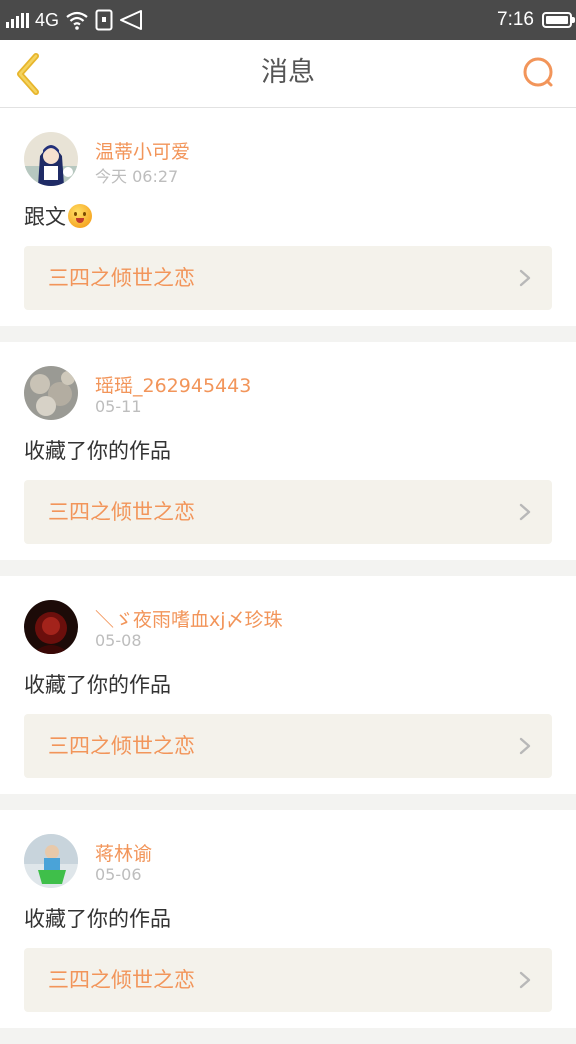 The height and width of the screenshot is (1044, 576). I want to click on username: 温蒂小可爱, so click(142, 150).